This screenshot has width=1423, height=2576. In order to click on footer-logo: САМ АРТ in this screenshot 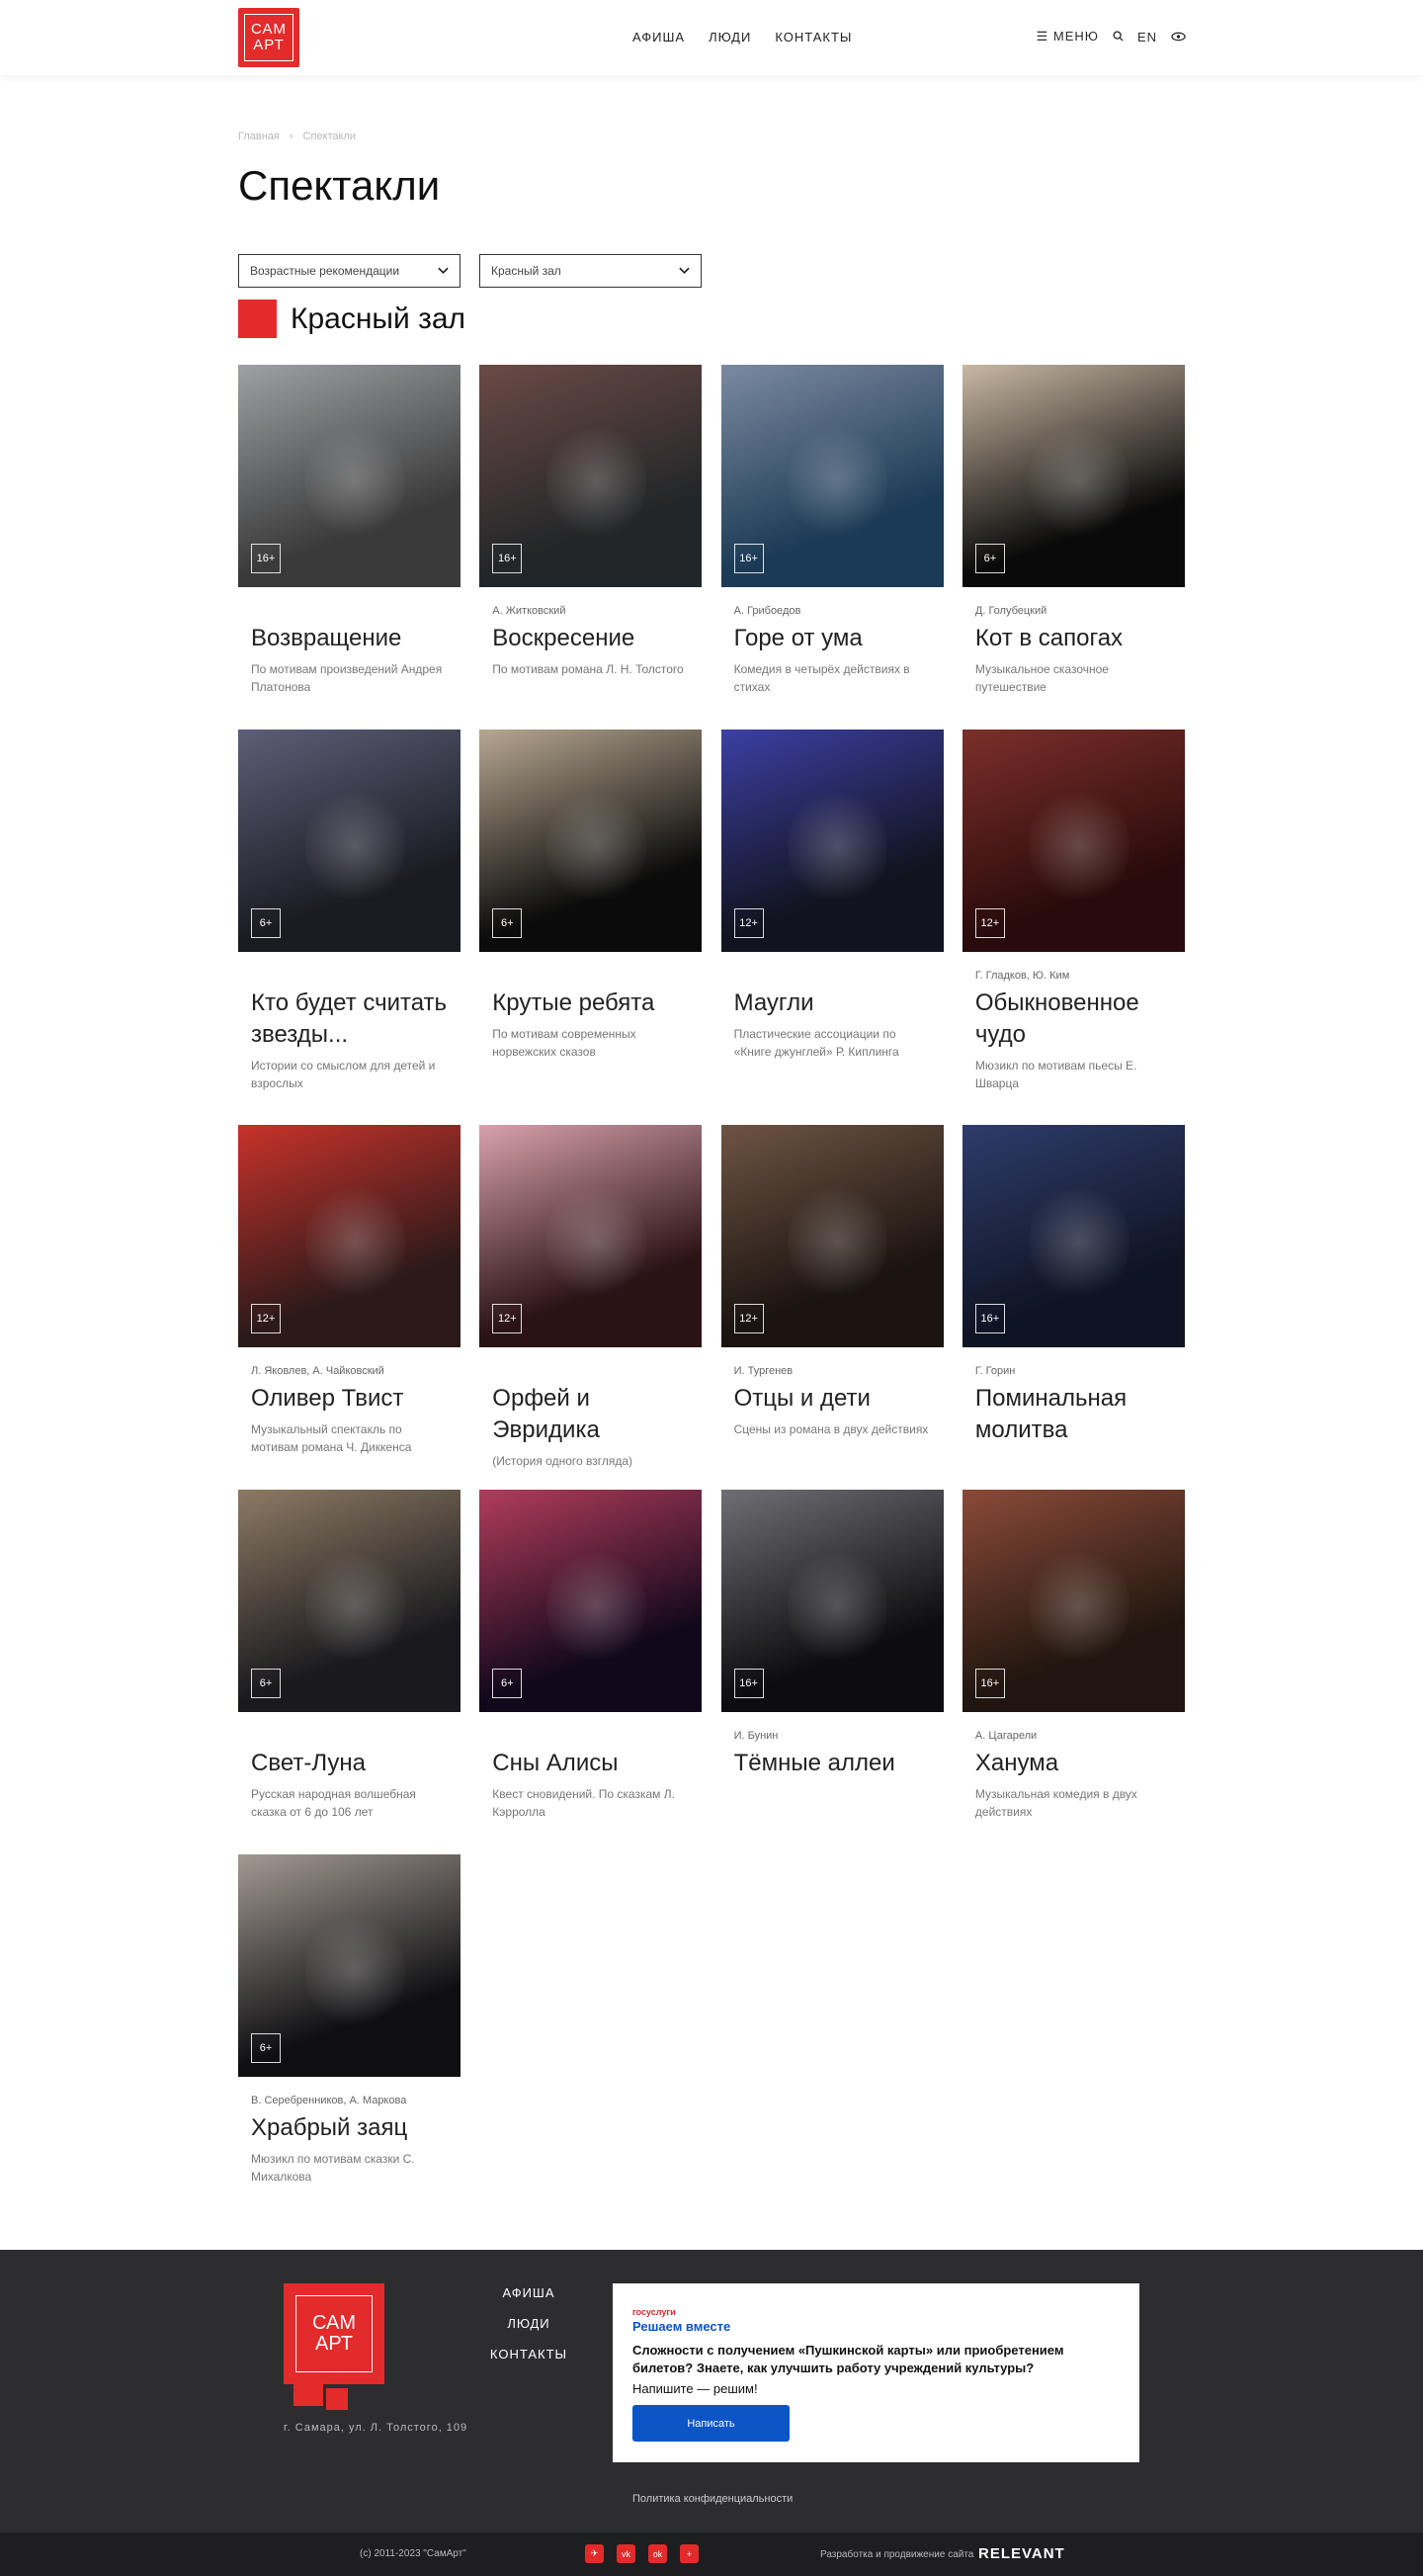, I will do `click(334, 2333)`.